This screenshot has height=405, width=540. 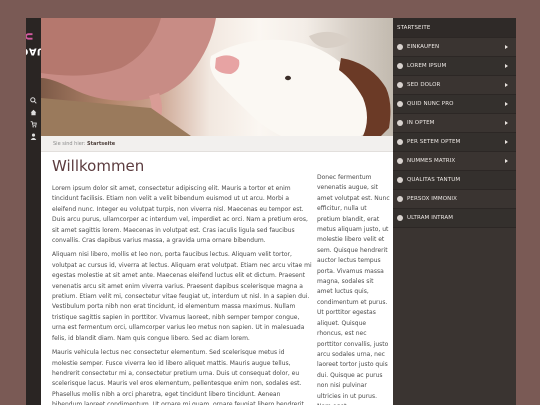 What do you see at coordinates (33, 112) in the screenshot?
I see `home-icon` at bounding box center [33, 112].